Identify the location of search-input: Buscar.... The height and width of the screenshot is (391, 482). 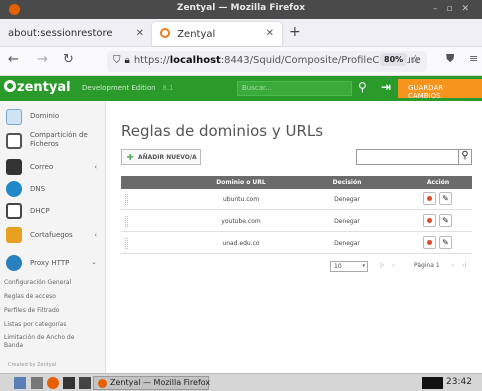
(294, 88).